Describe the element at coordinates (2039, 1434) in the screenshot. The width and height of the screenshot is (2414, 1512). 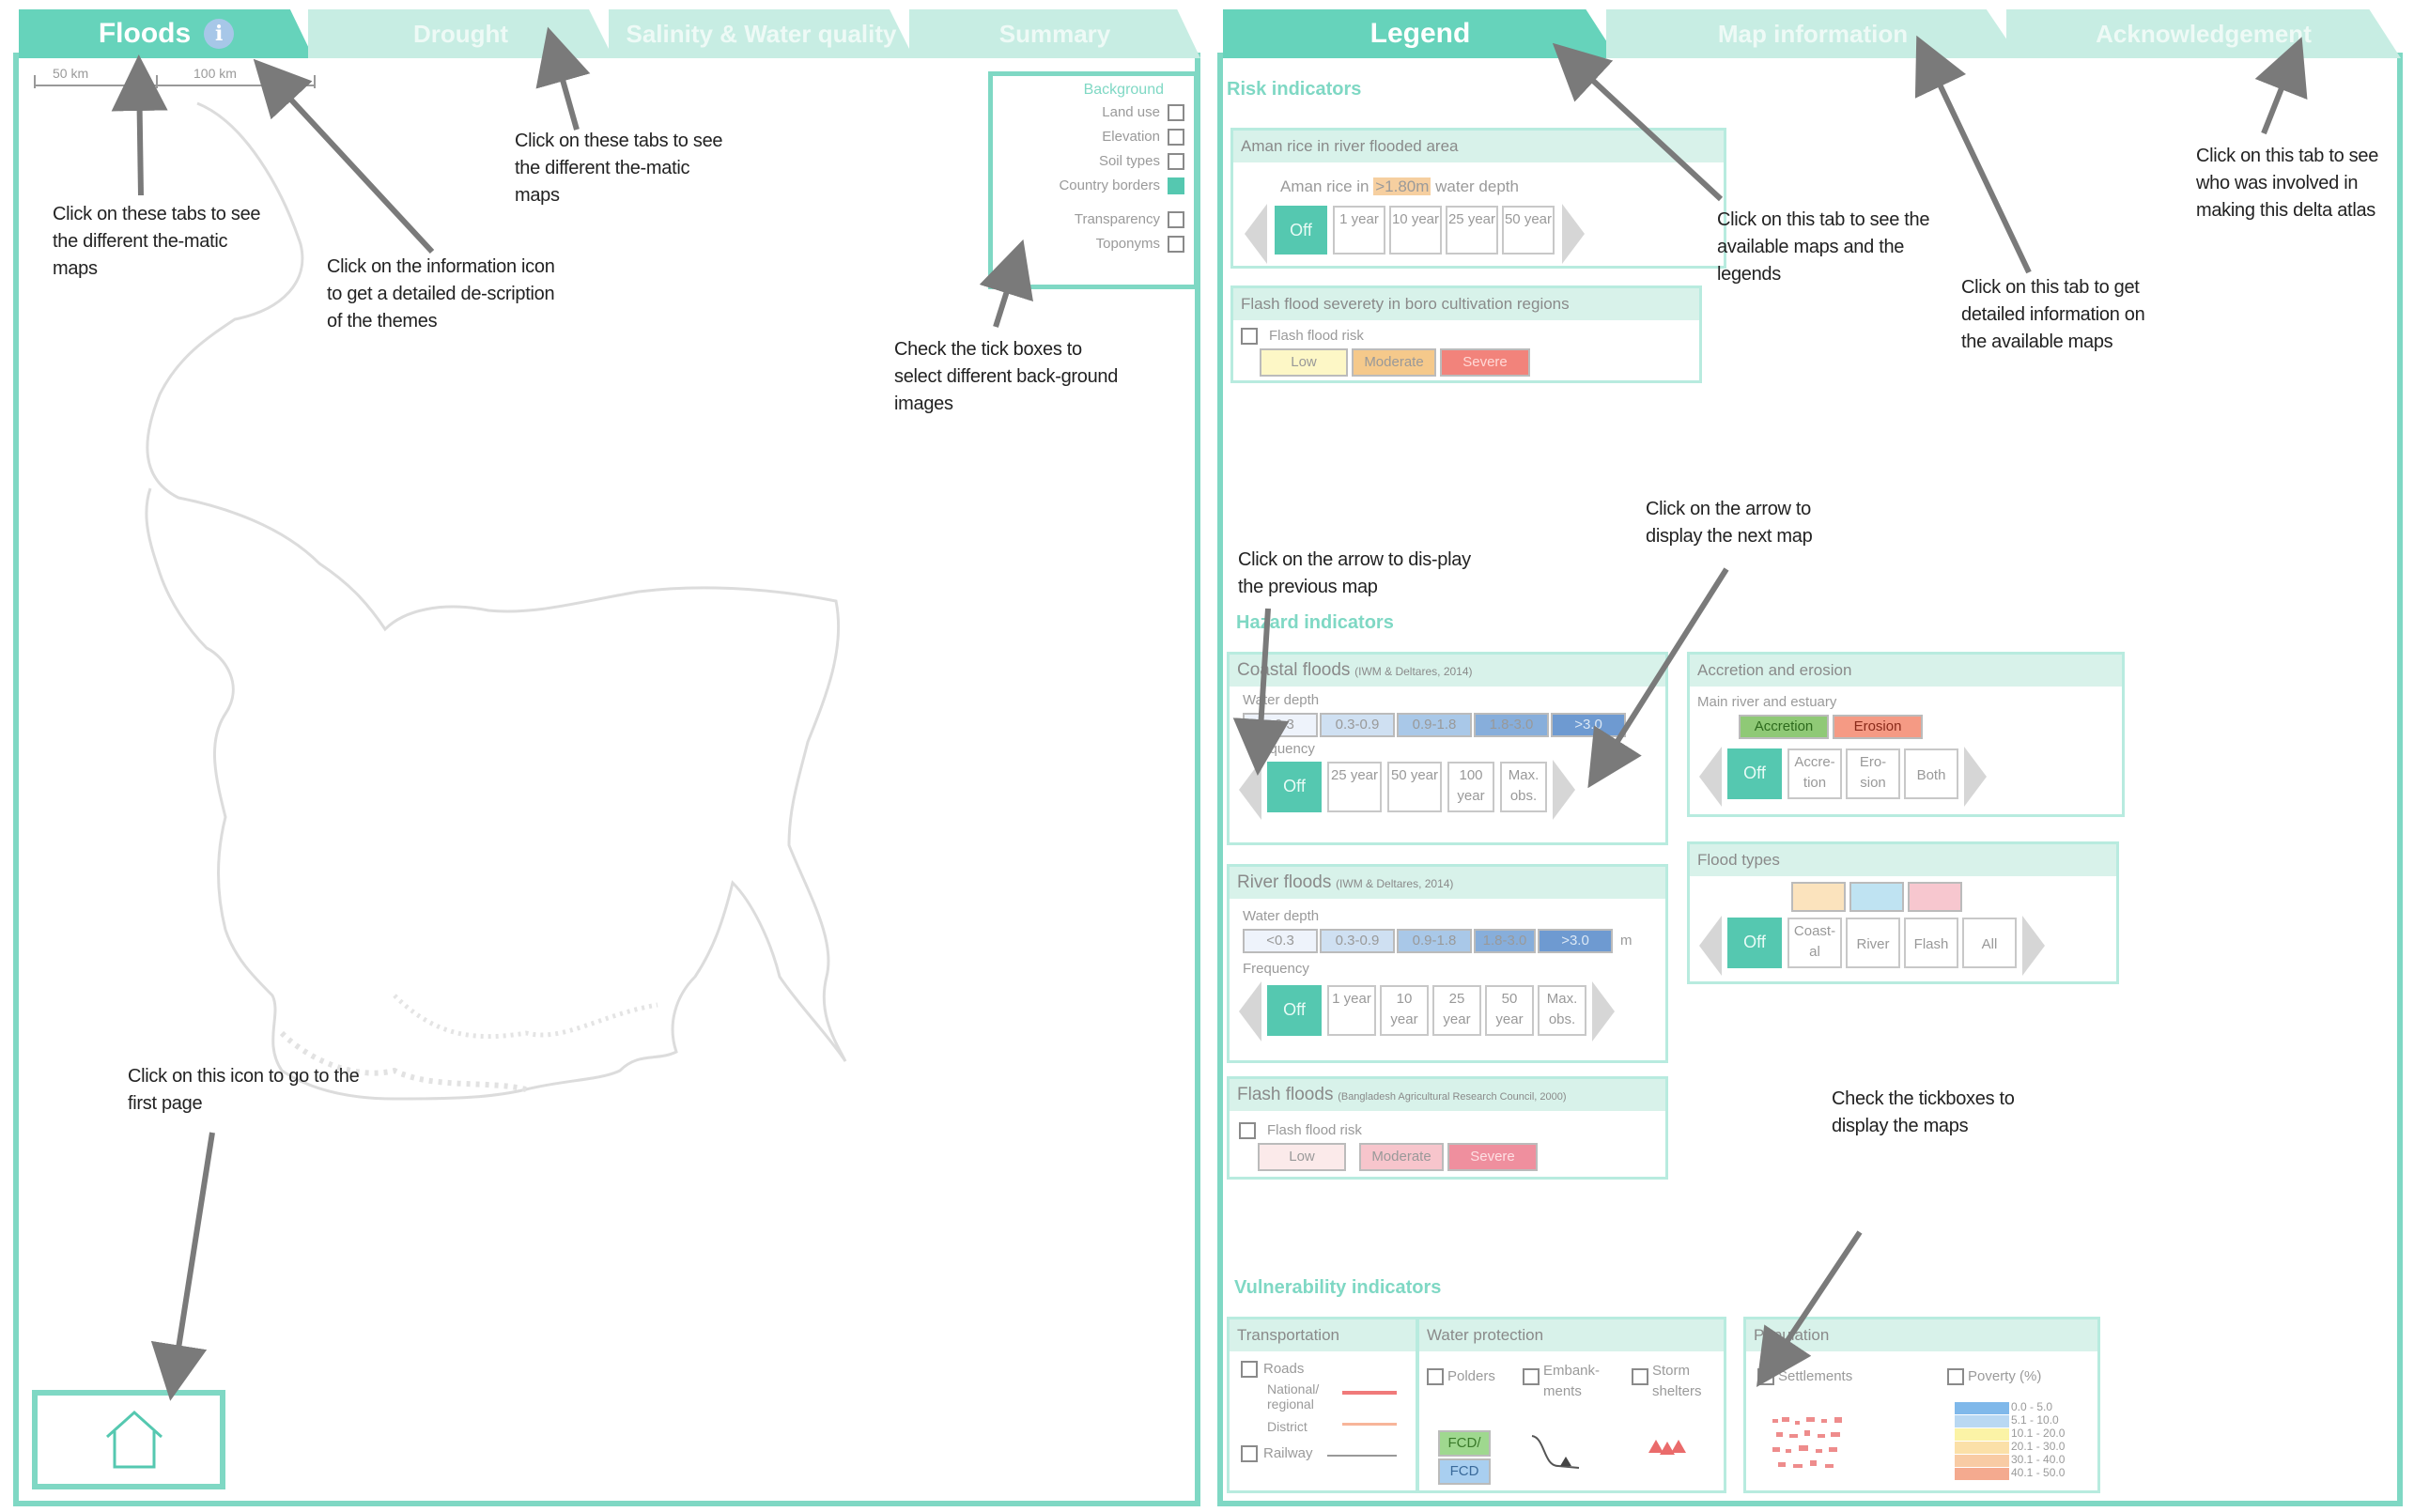
I see `poverty-class: 10.1 - 20.0` at that location.